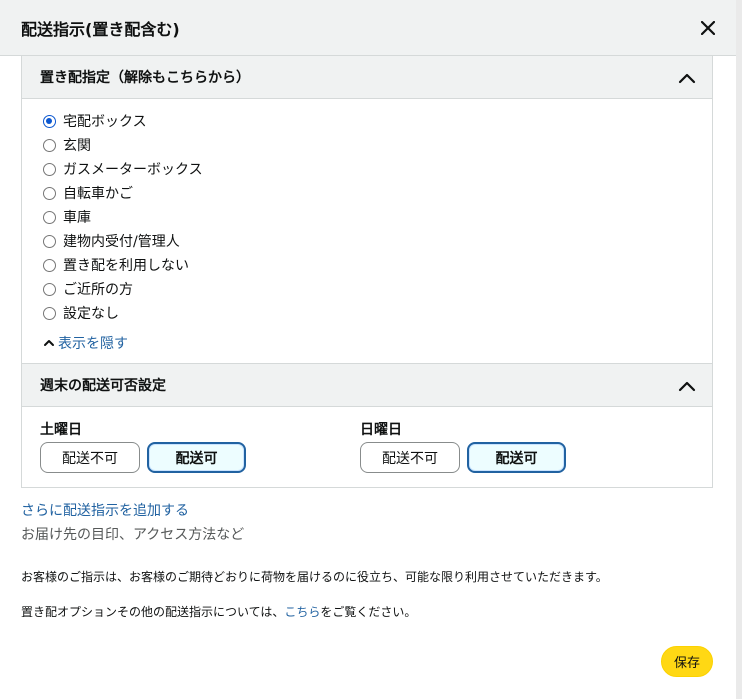 Image resolution: width=742 pixels, height=699 pixels. Describe the element at coordinates (103, 386) in the screenshot. I see `weekend-section-title: 週末の配送可否設定` at that location.